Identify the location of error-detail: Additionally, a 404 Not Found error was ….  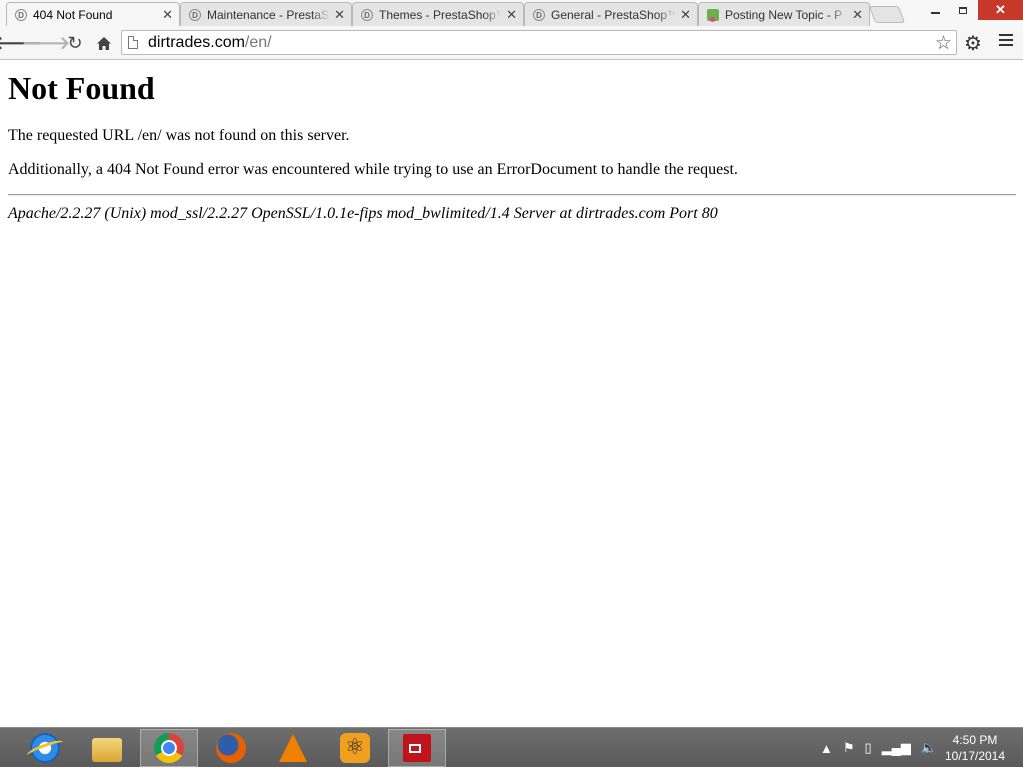
(373, 169).